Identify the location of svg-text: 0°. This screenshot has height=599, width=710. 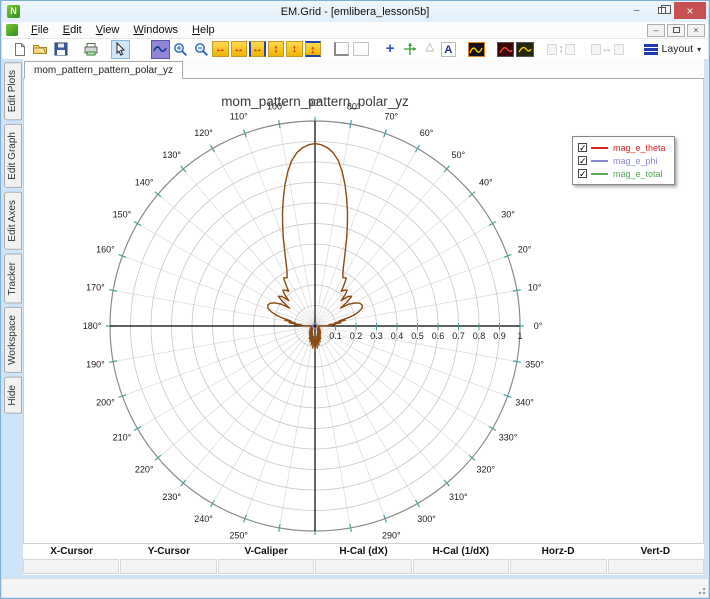
(538, 326).